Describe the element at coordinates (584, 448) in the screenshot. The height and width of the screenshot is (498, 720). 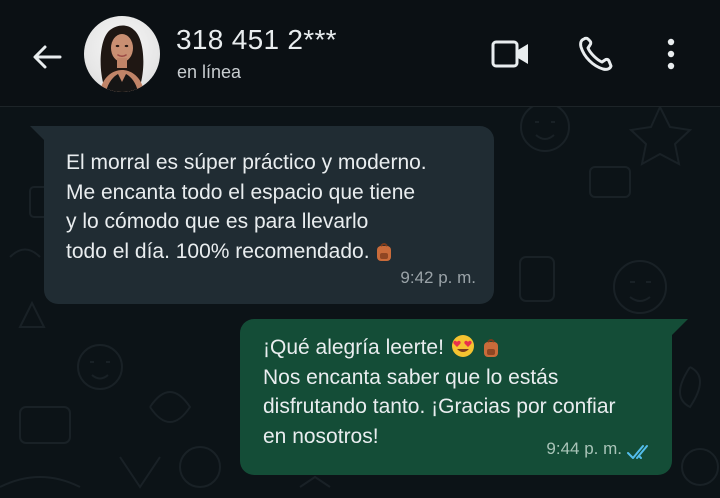
I see `message-time: 9:44 p. m.` at that location.